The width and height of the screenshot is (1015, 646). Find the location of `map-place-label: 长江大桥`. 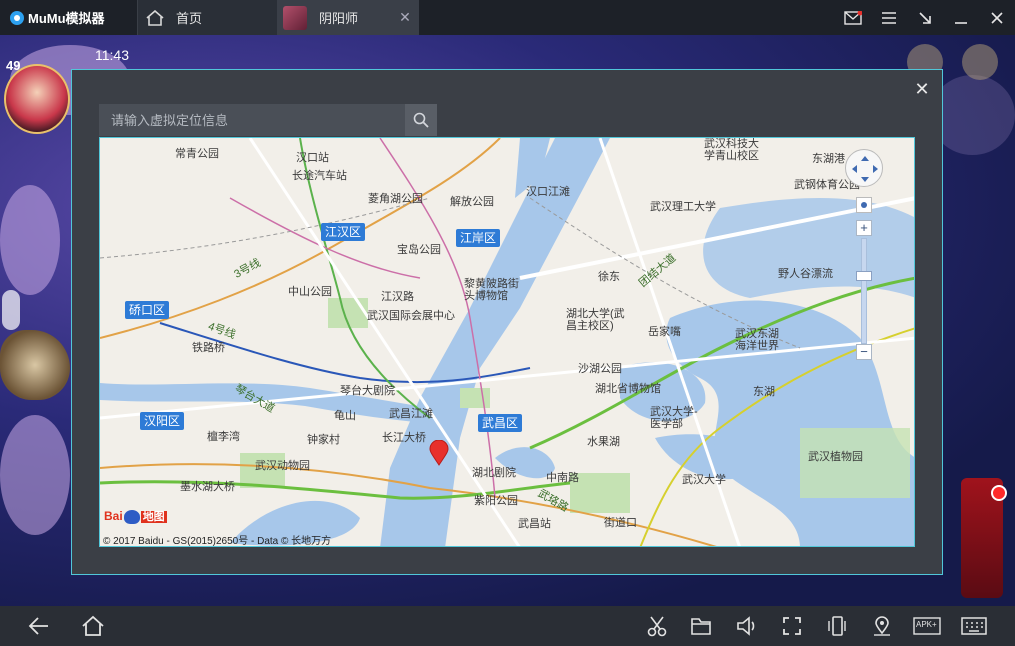

map-place-label: 长江大桥 is located at coordinates (404, 438).